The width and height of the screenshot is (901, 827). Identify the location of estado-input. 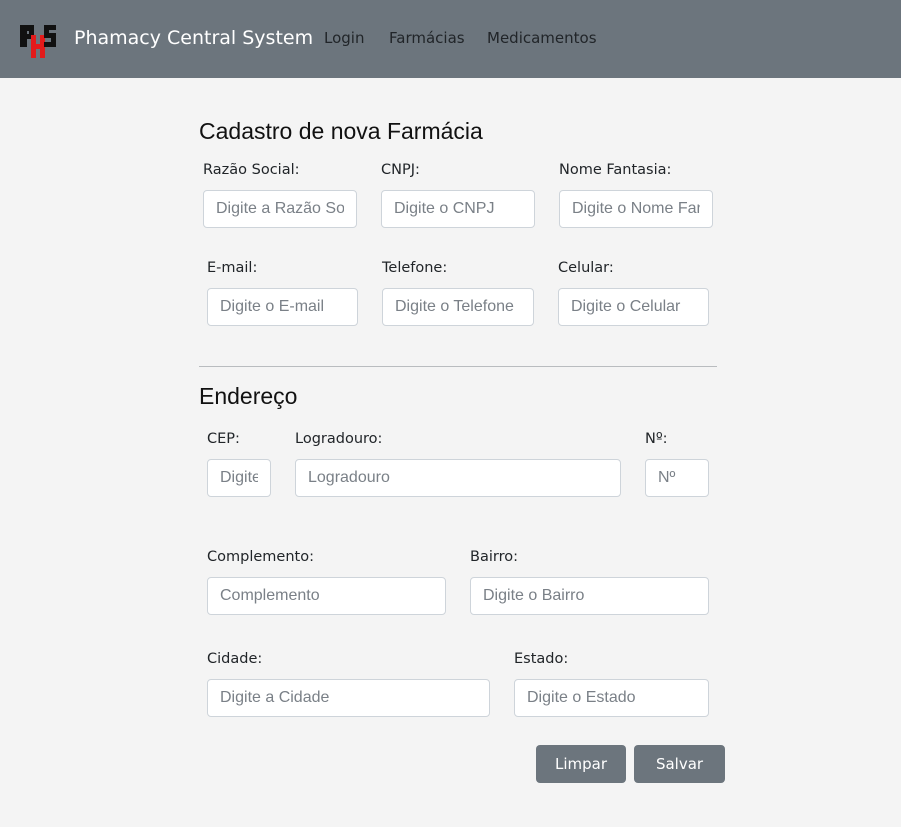
(611, 698).